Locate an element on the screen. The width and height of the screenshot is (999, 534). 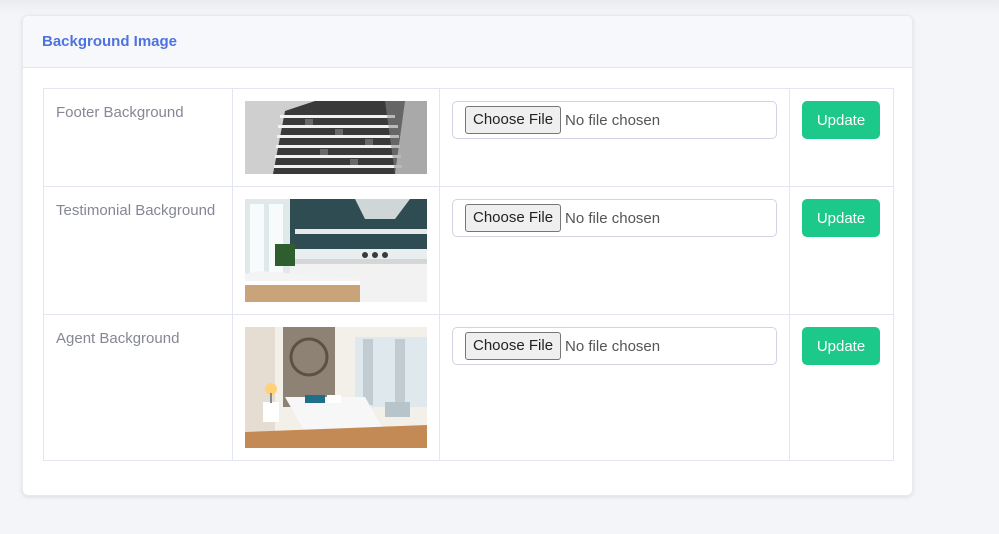
footer-background-file-input: Choose File No file chosen is located at coordinates (614, 120).